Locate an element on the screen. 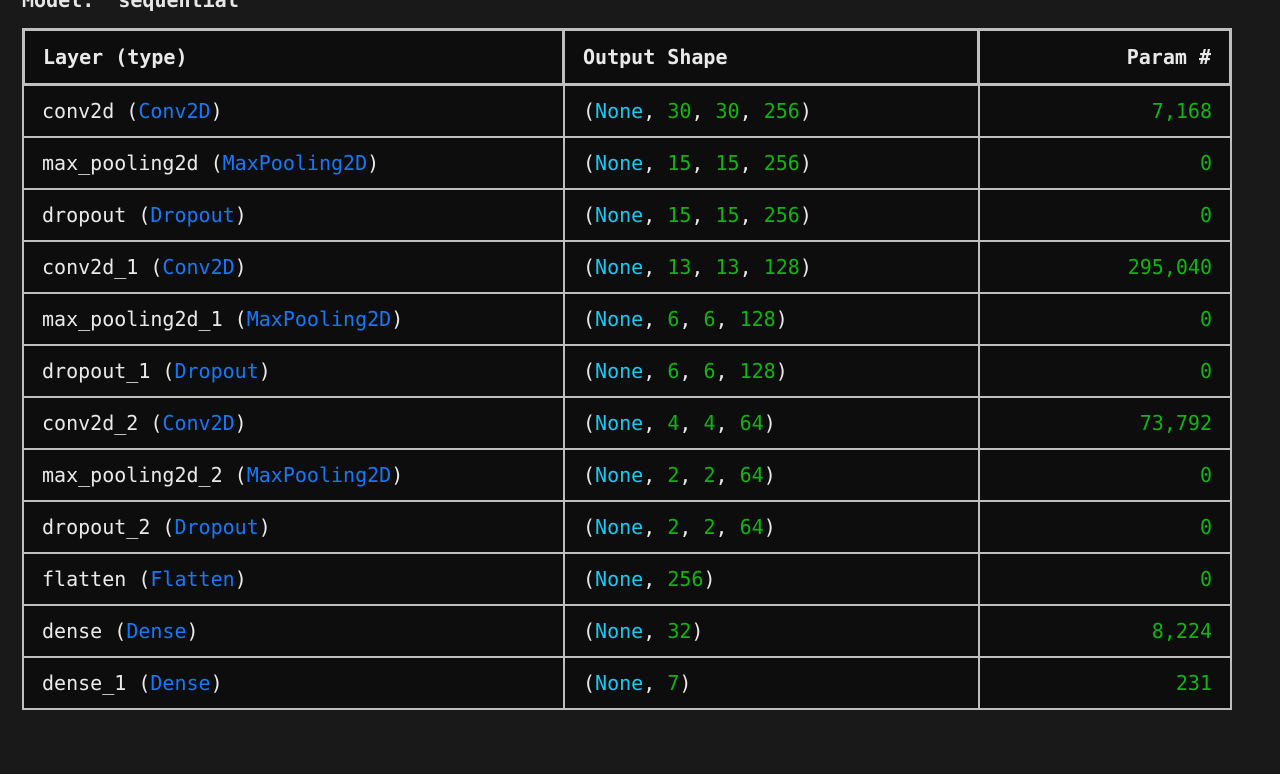  shape-dimension: 2 is located at coordinates (709, 475).